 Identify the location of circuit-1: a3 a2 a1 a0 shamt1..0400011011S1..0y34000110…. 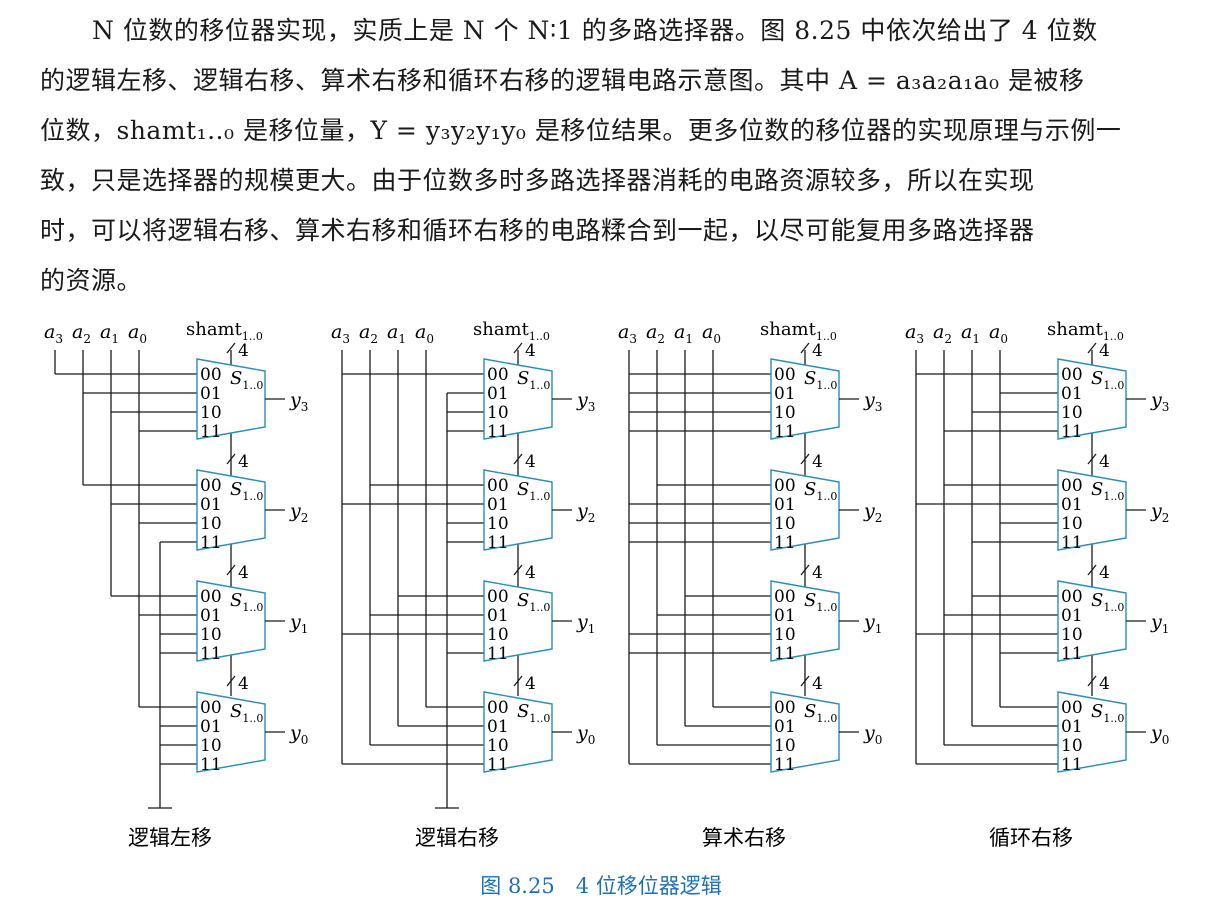
(463, 584).